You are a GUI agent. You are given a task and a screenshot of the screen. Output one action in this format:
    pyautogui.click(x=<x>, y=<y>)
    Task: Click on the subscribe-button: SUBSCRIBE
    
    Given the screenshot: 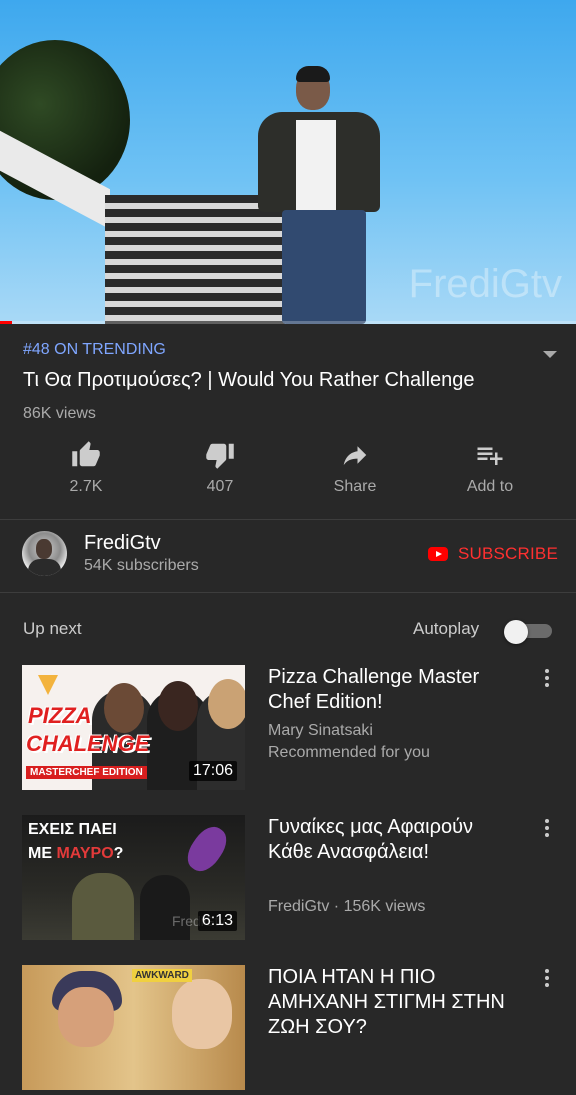 What is the action you would take?
    pyautogui.click(x=492, y=554)
    